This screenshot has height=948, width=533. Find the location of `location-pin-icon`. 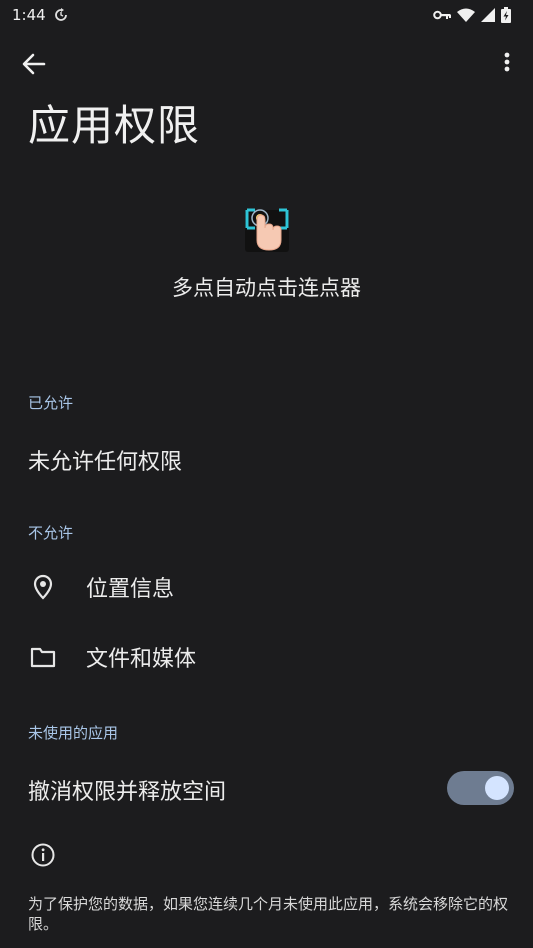

location-pin-icon is located at coordinates (43, 587).